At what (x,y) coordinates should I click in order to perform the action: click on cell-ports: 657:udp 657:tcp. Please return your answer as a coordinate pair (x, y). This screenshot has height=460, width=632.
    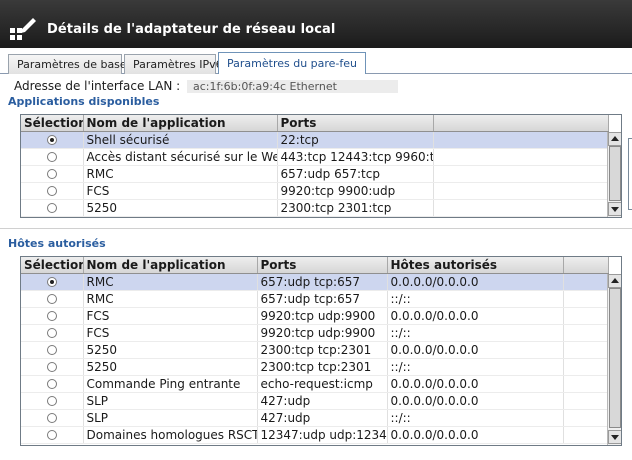
    Looking at the image, I should click on (355, 174).